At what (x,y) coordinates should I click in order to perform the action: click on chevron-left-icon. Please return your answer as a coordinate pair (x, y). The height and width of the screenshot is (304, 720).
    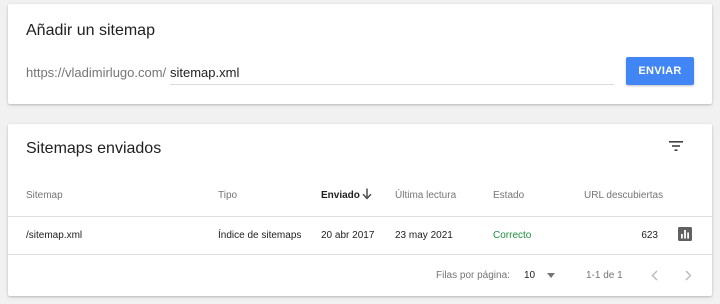
    Looking at the image, I should click on (654, 275).